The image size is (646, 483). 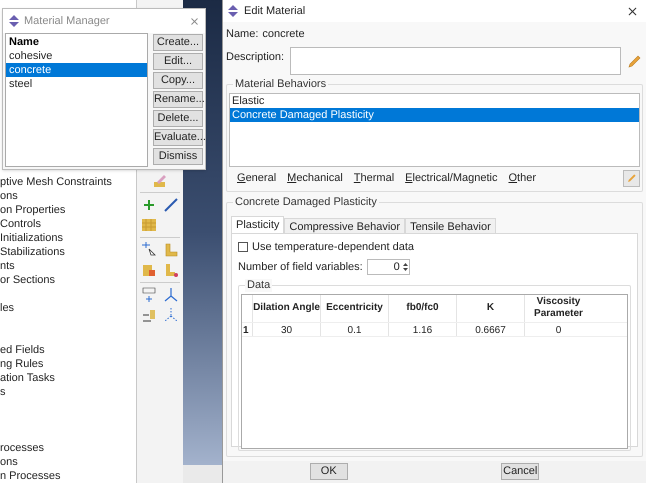 What do you see at coordinates (246, 330) in the screenshot?
I see `row-header: 1` at bounding box center [246, 330].